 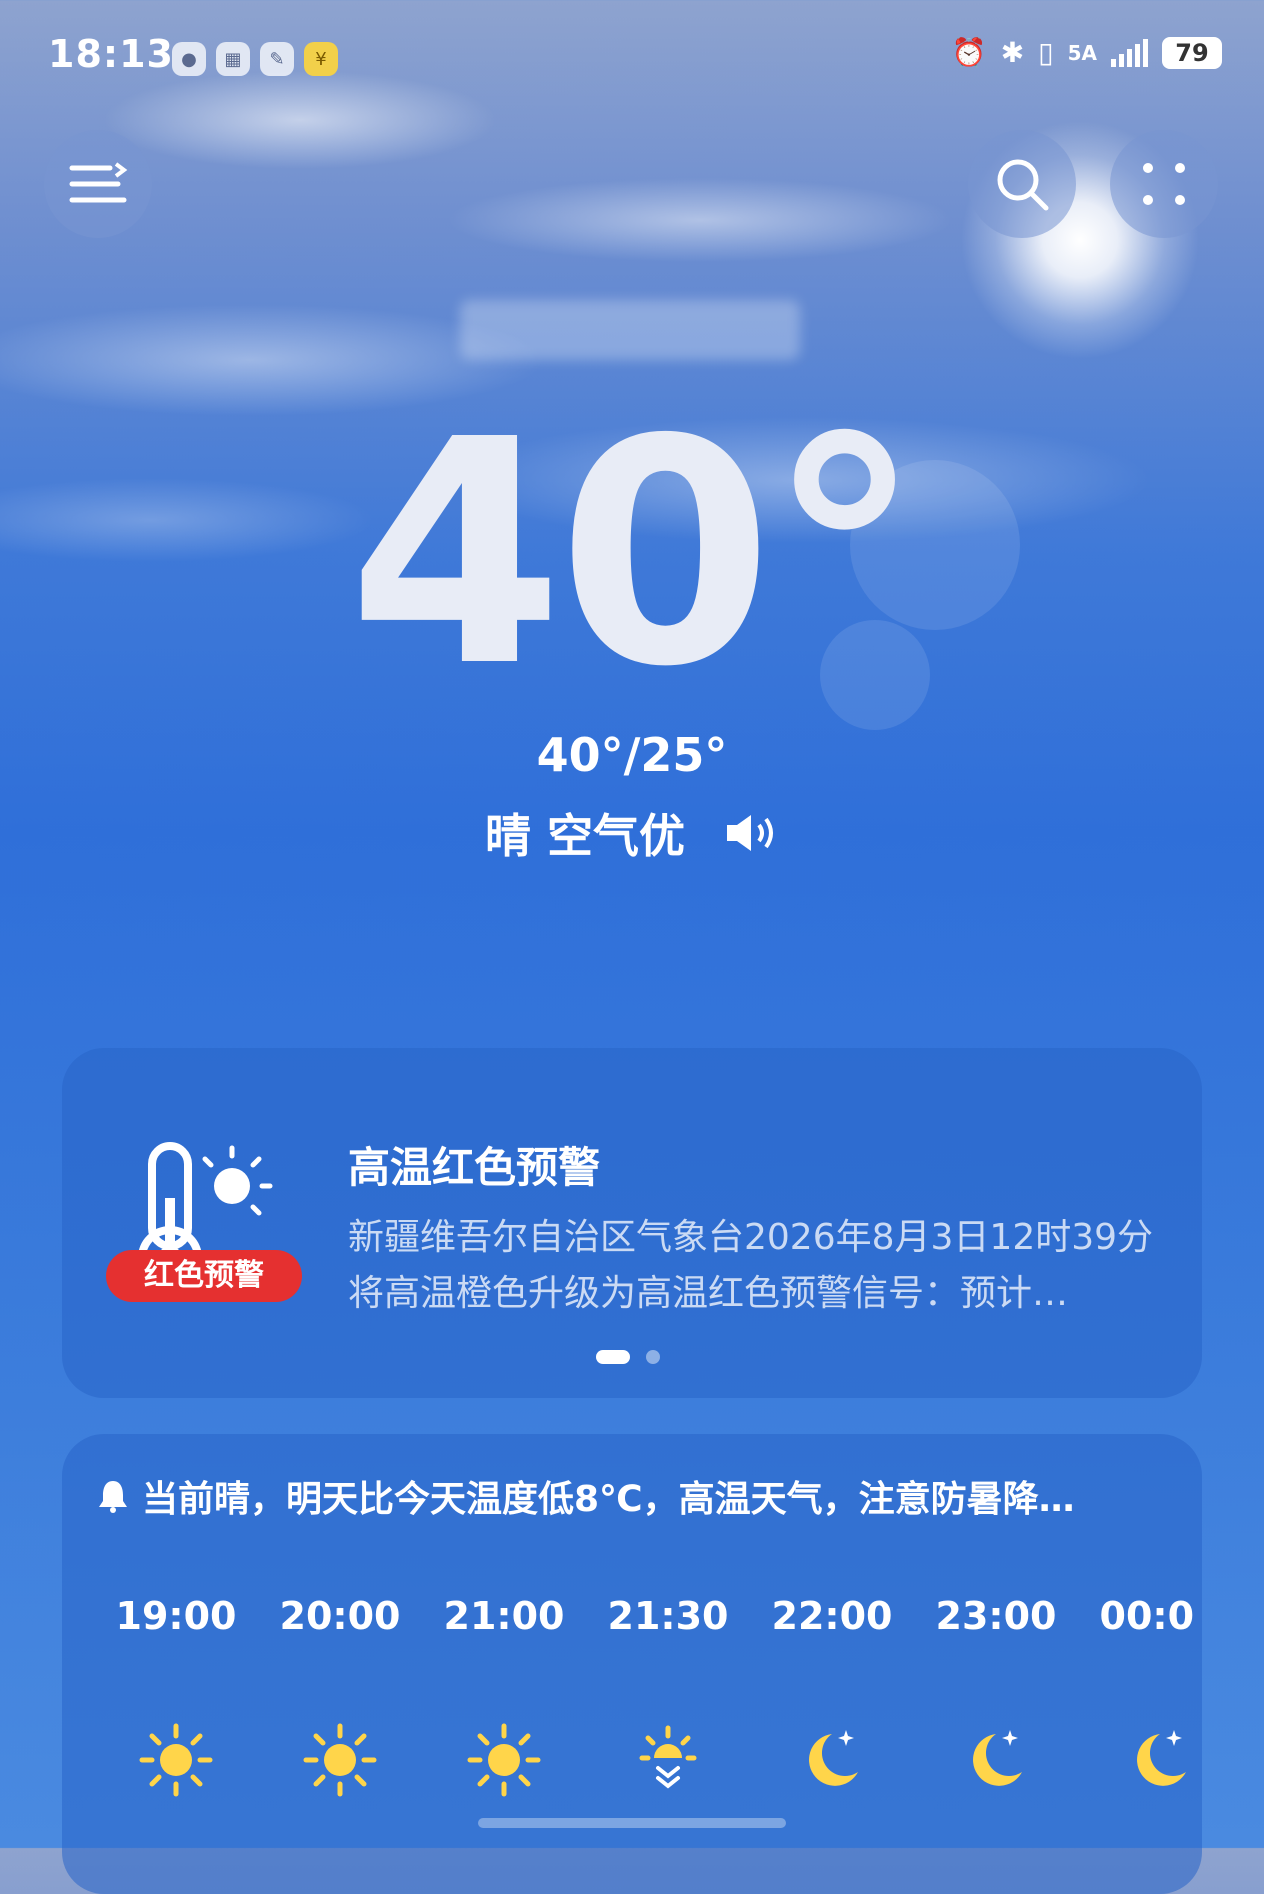 I want to click on more-button, so click(x=1164, y=184).